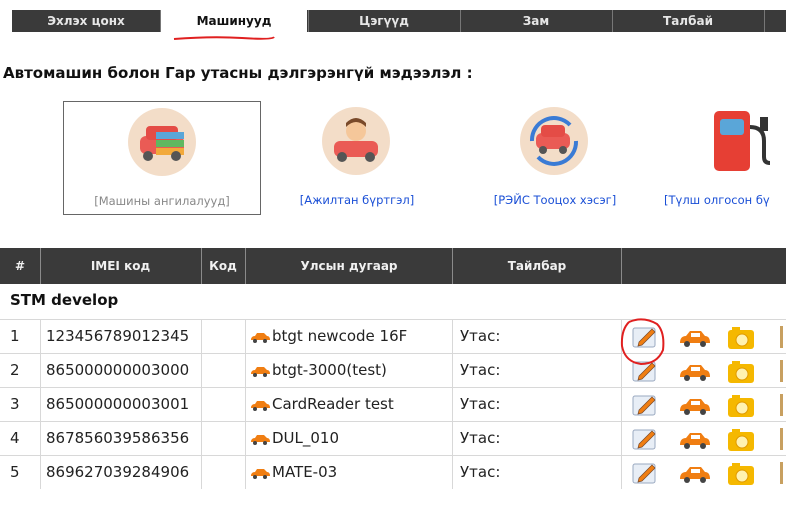 The height and width of the screenshot is (525, 786). Describe the element at coordinates (329, 370) in the screenshot. I see `row-plate-text: btgt-3000(test)` at that location.